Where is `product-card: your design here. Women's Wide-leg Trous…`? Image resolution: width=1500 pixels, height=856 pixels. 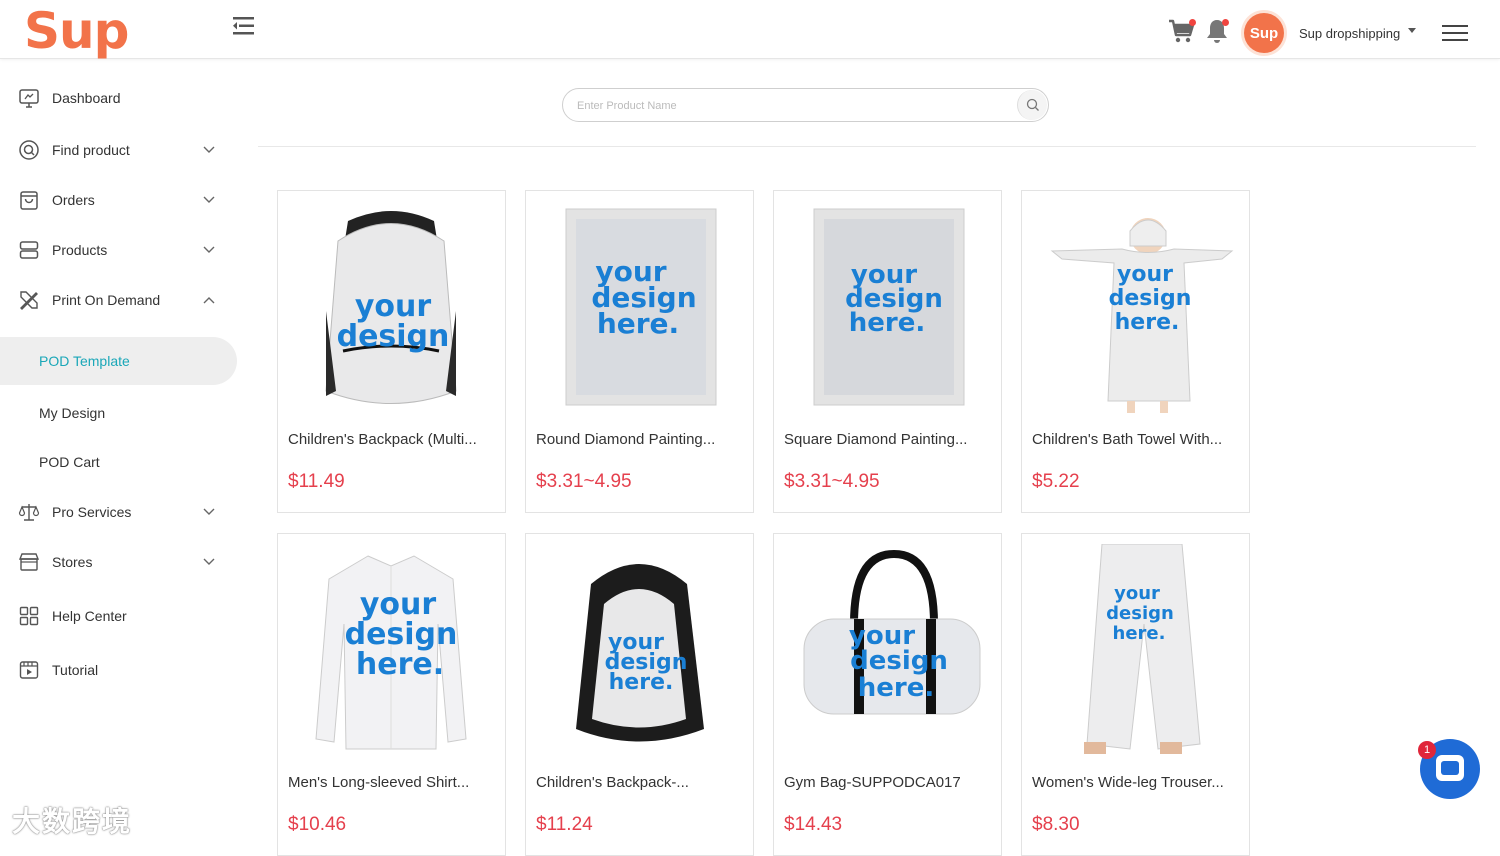
product-card: your design here. Women's Wide-leg Trous… is located at coordinates (1135, 694).